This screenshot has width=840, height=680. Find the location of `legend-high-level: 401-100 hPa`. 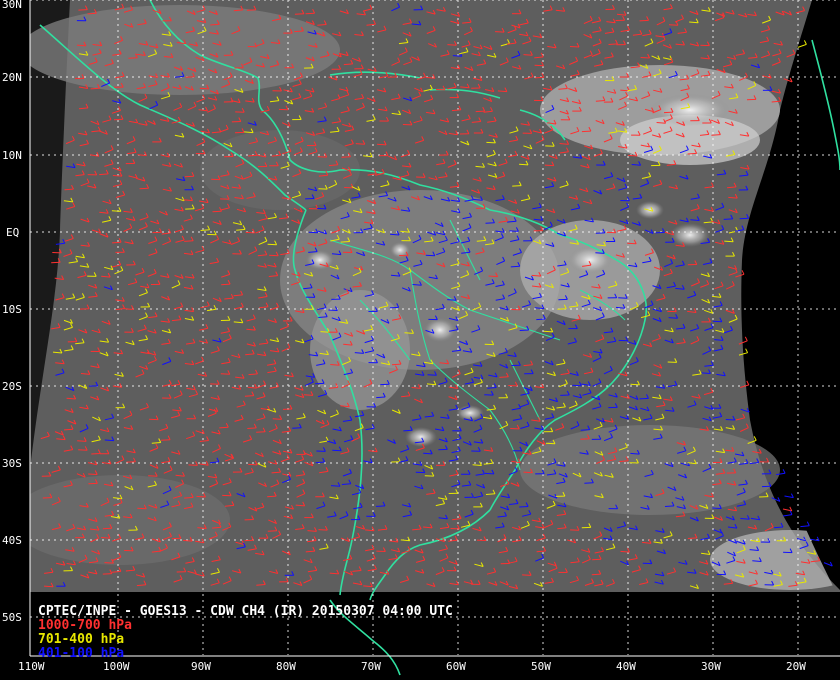

legend-high-level: 401-100 hPa is located at coordinates (81, 653).